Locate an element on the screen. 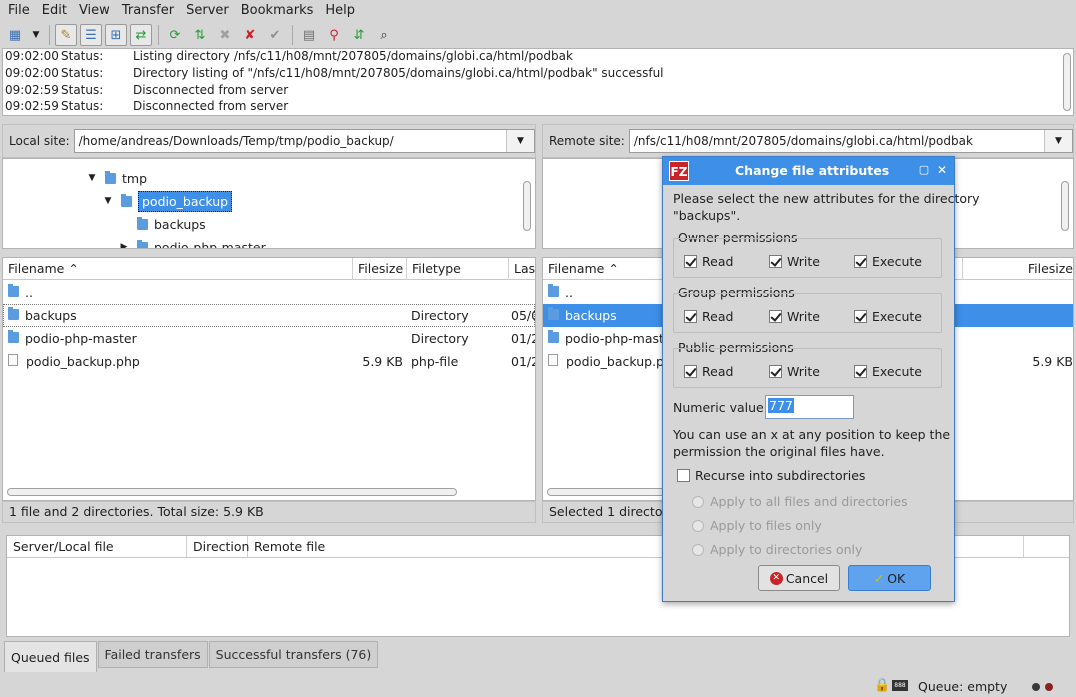  table-row: backups Directory 05/0 is located at coordinates (269, 315).